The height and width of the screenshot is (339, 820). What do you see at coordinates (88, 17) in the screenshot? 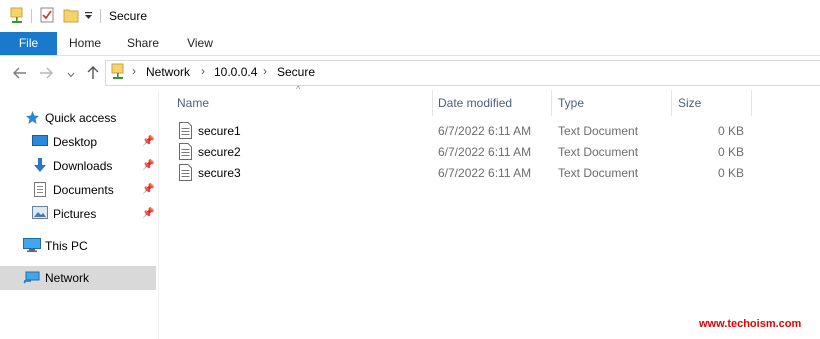
I see `customize-toolbar-dropdown-icon` at bounding box center [88, 17].